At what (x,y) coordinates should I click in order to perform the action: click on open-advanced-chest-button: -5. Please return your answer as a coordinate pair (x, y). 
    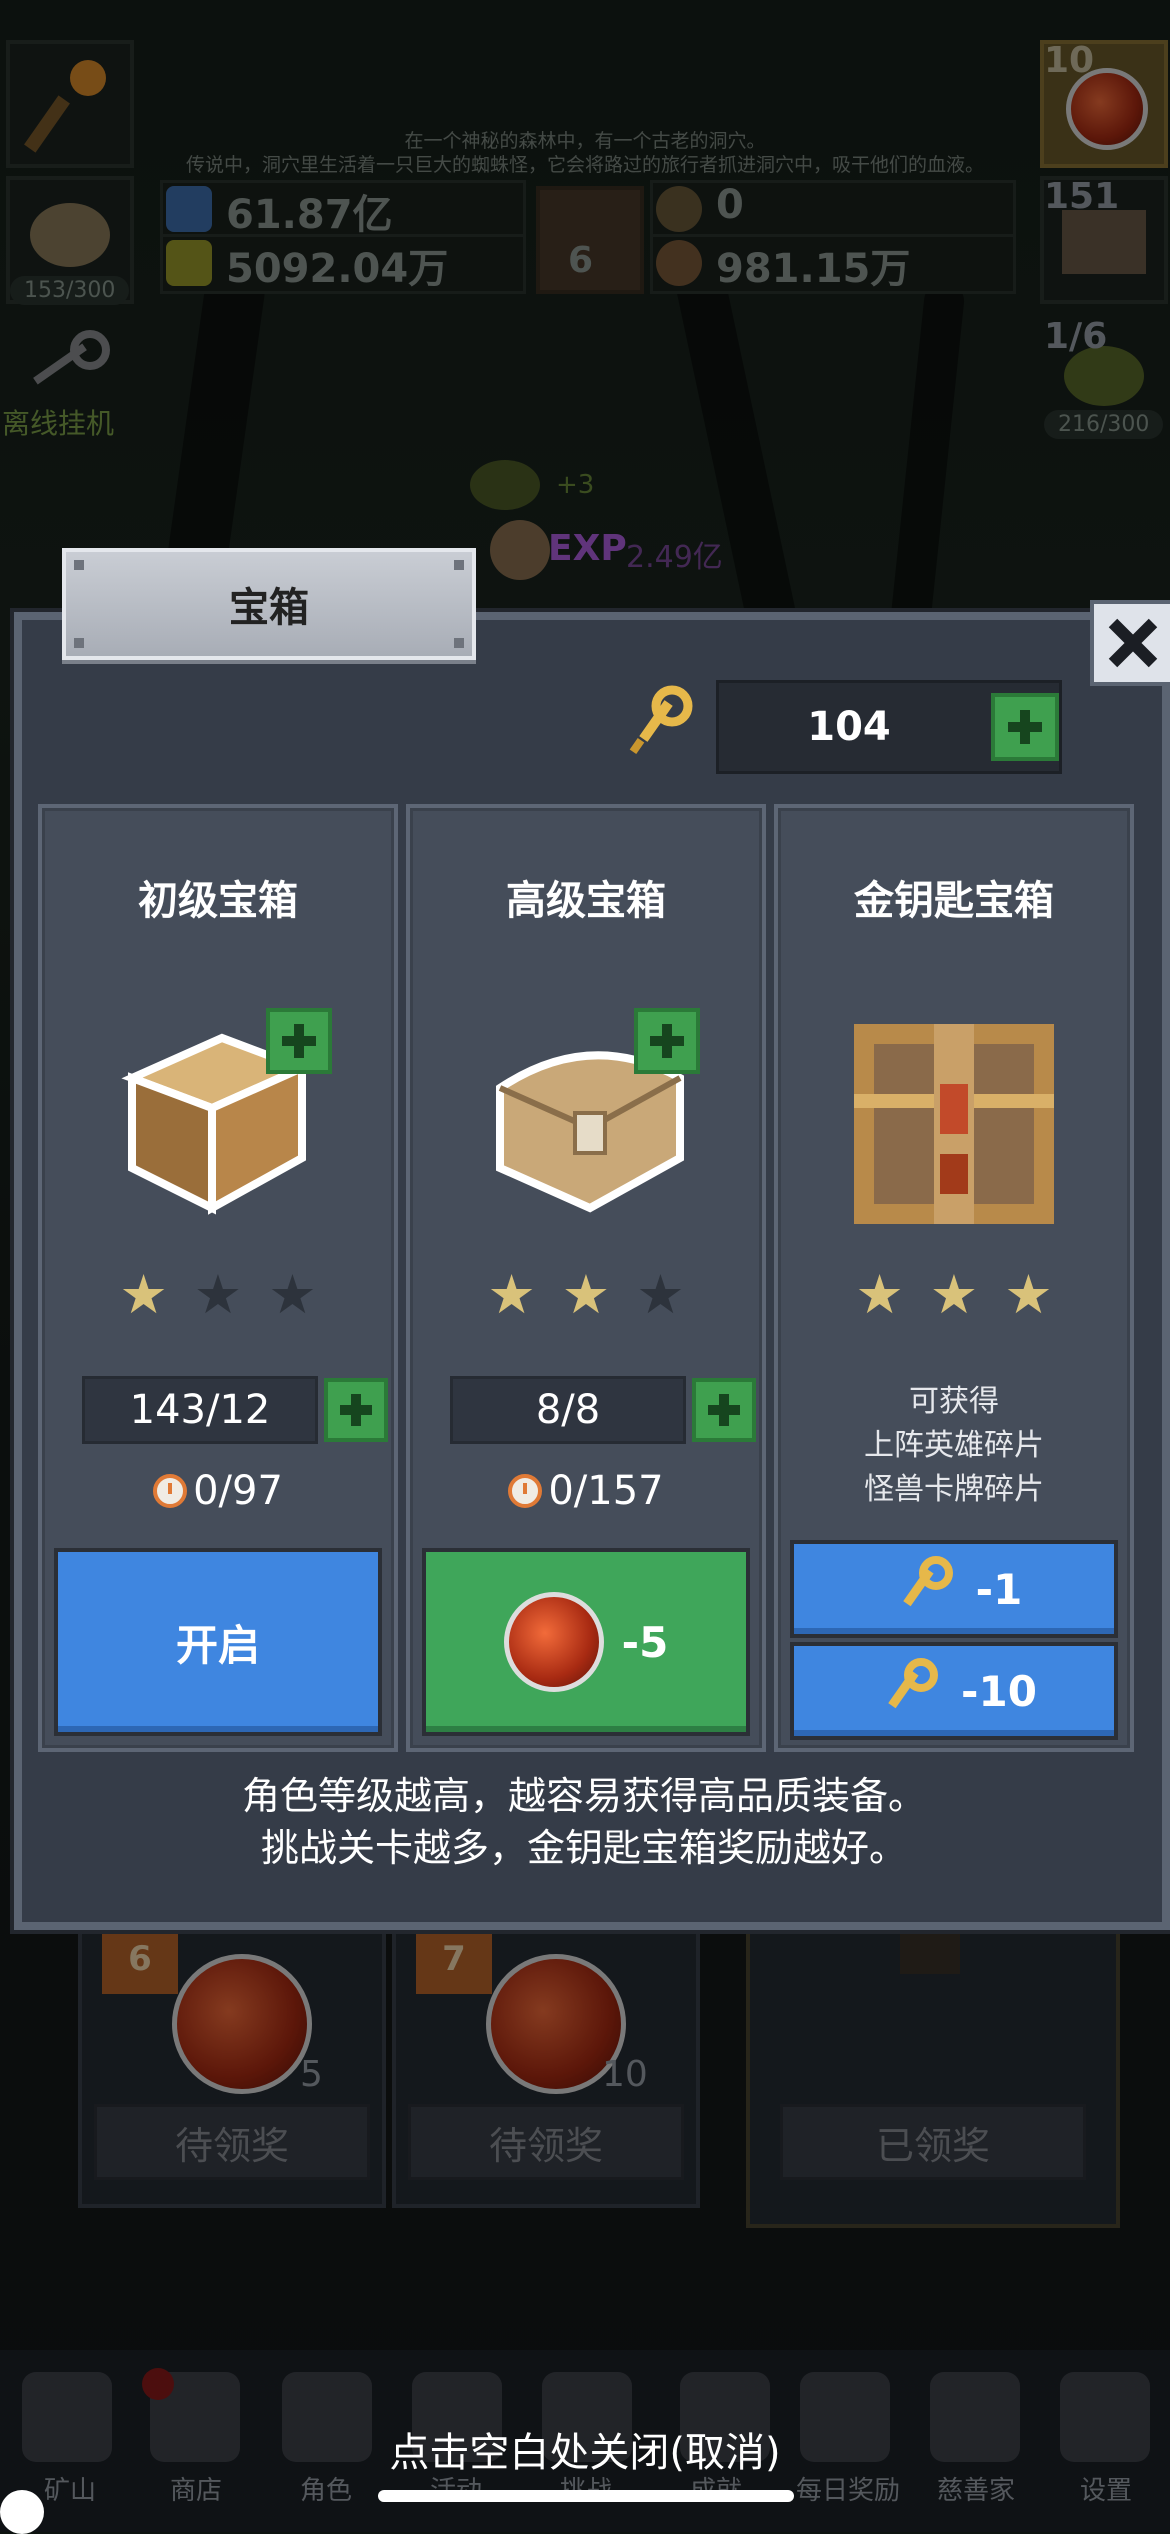
    Looking at the image, I should click on (586, 1642).